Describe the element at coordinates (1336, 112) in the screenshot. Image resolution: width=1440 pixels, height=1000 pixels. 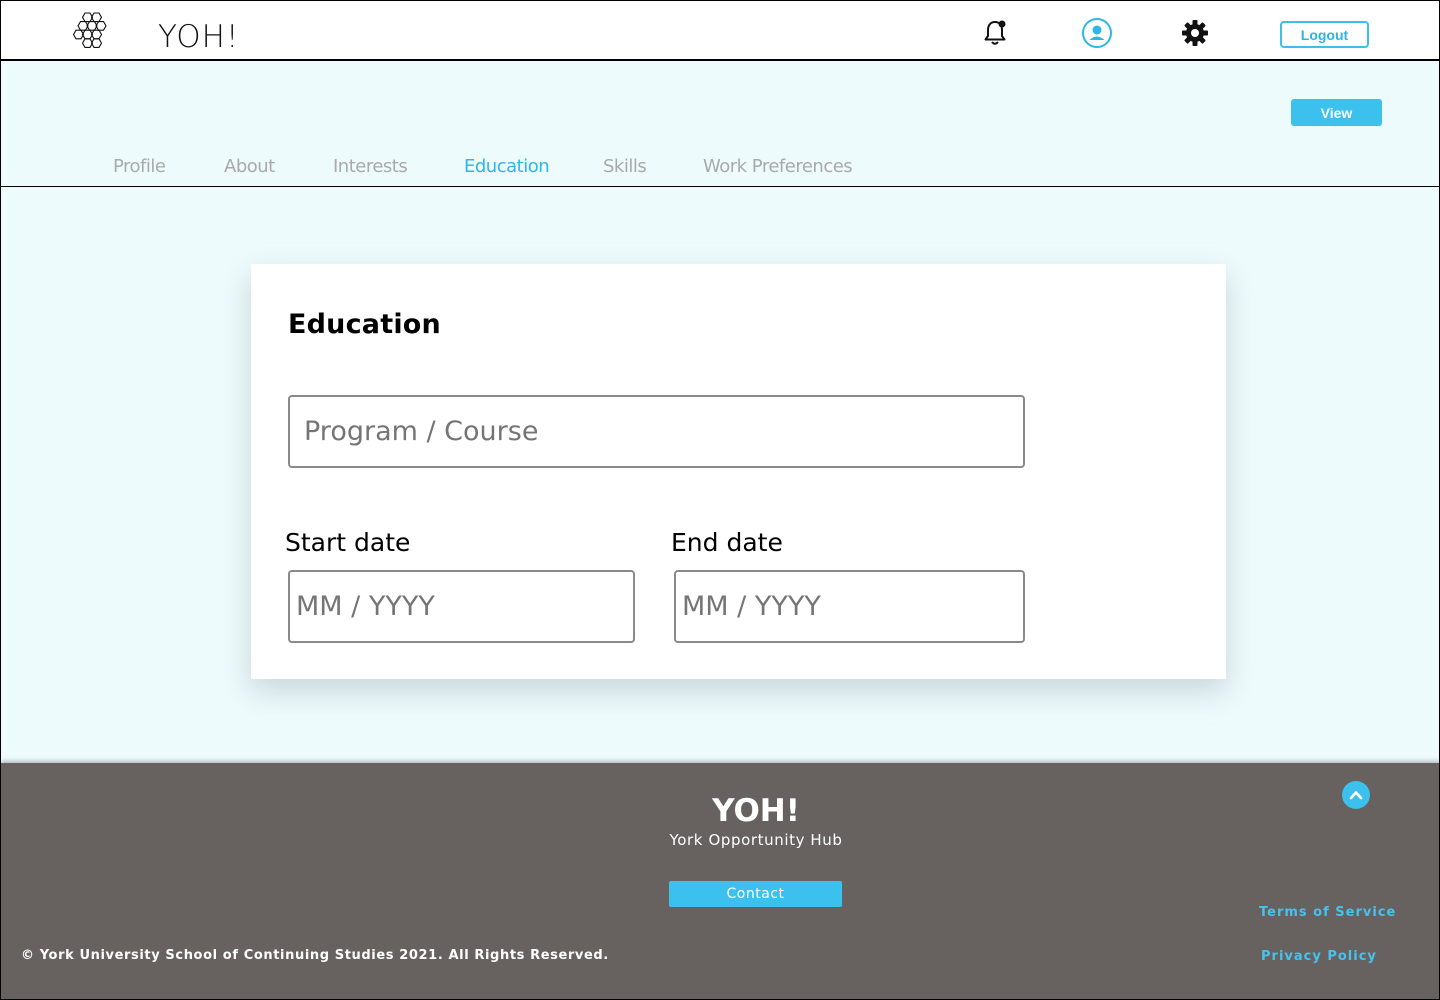
I see `view-button: View` at that location.